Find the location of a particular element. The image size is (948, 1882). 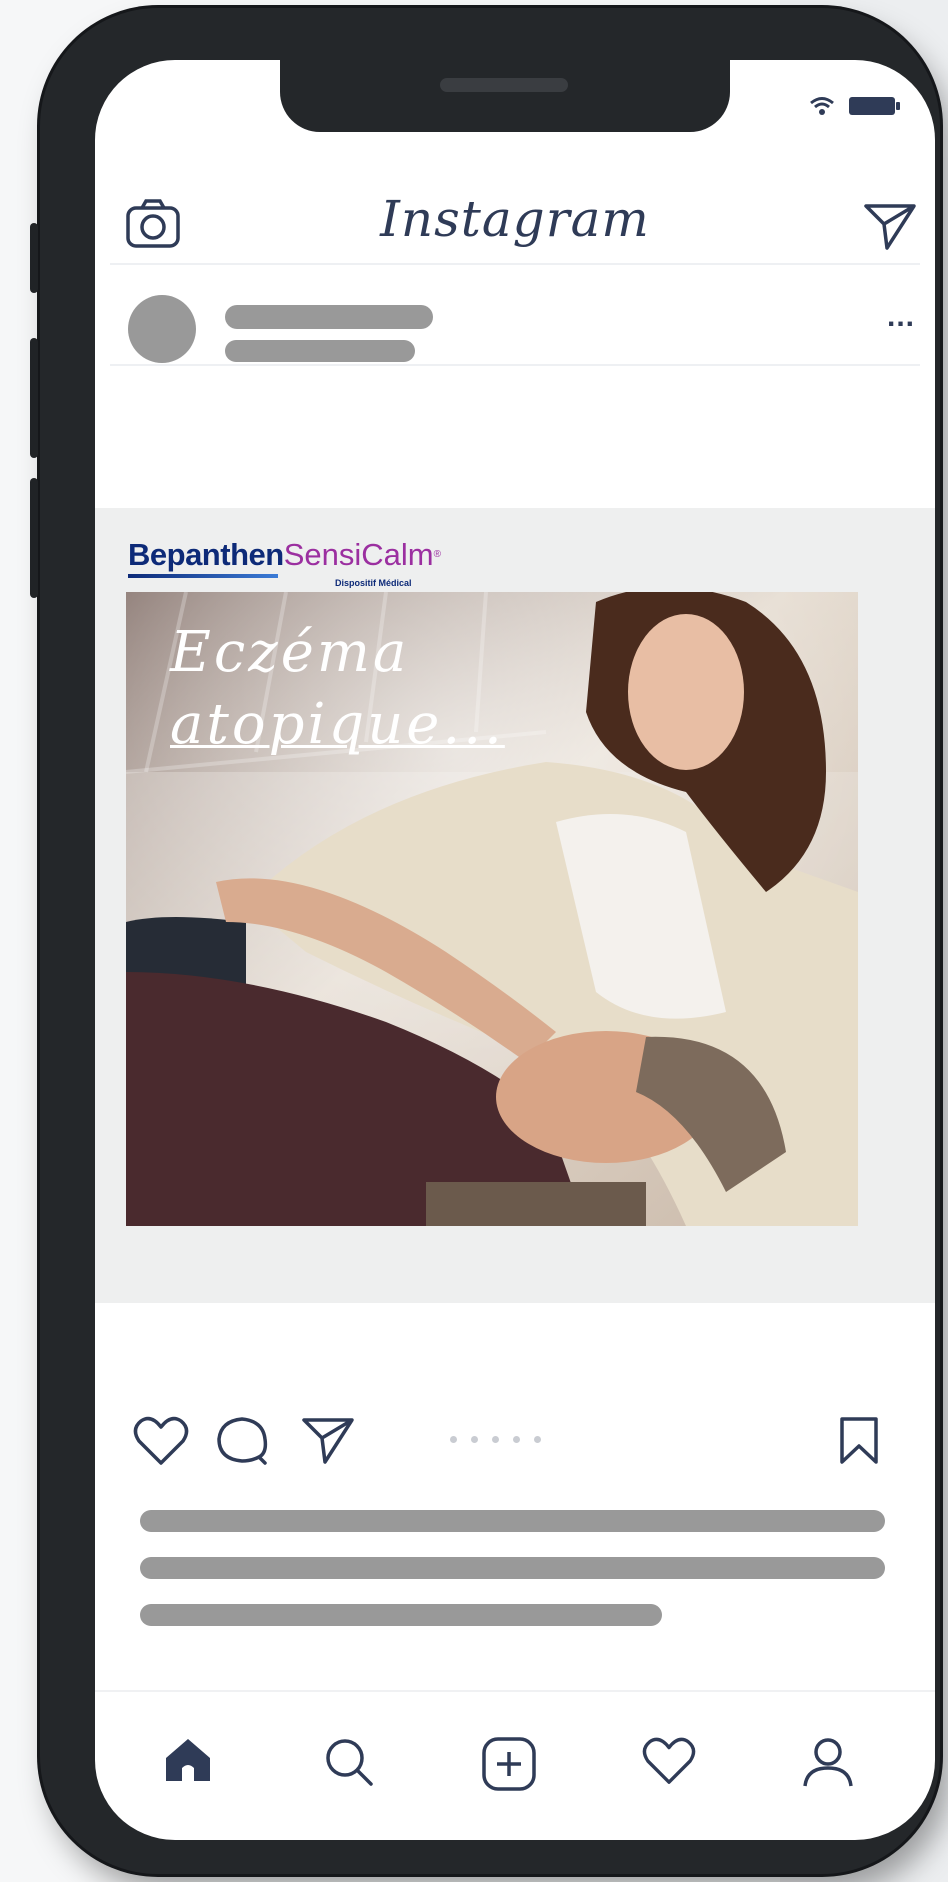

add-post-icon is located at coordinates (509, 1764).